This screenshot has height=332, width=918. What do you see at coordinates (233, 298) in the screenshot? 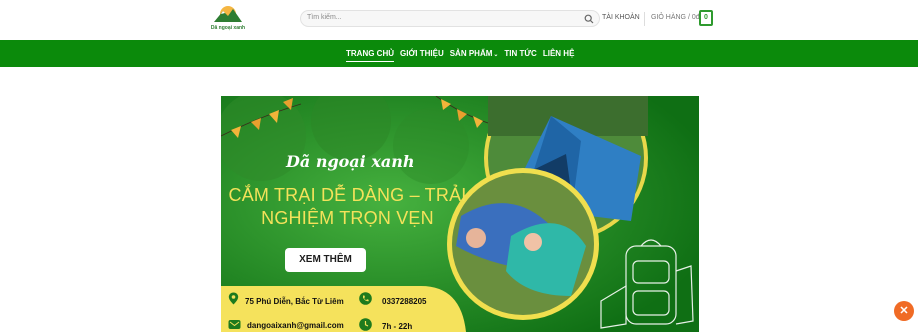
I see `location-pin-icon` at bounding box center [233, 298].